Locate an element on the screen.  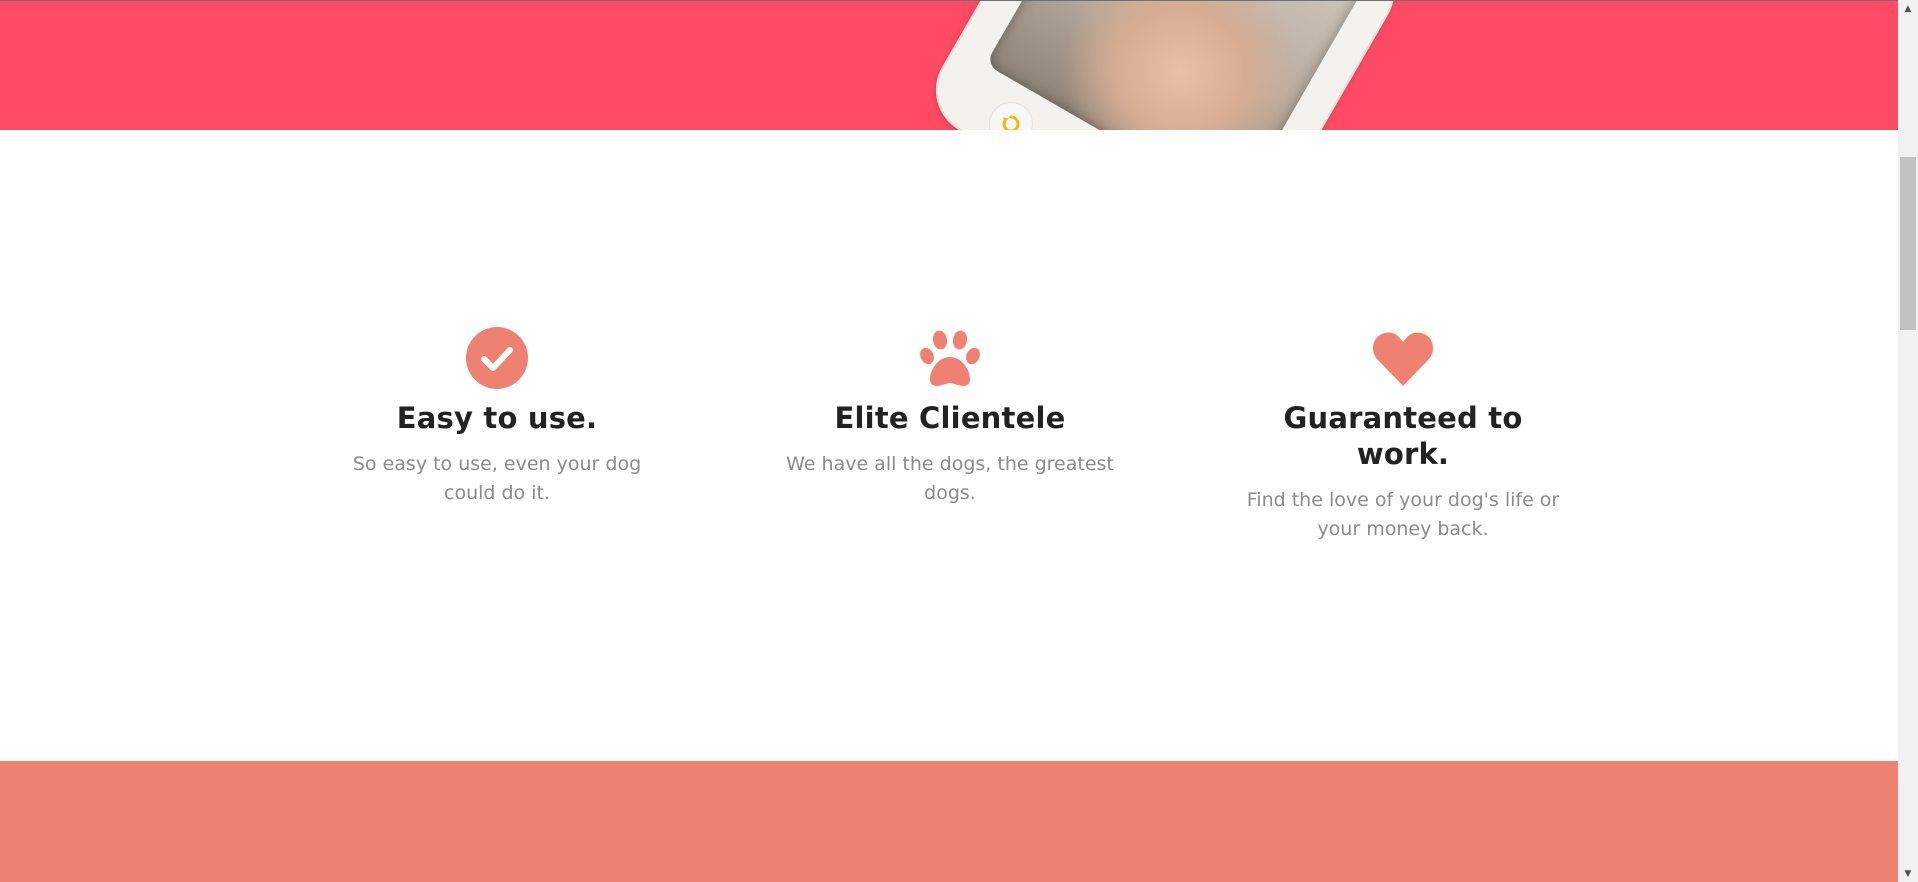
scroll-thumb is located at coordinates (1908, 243).